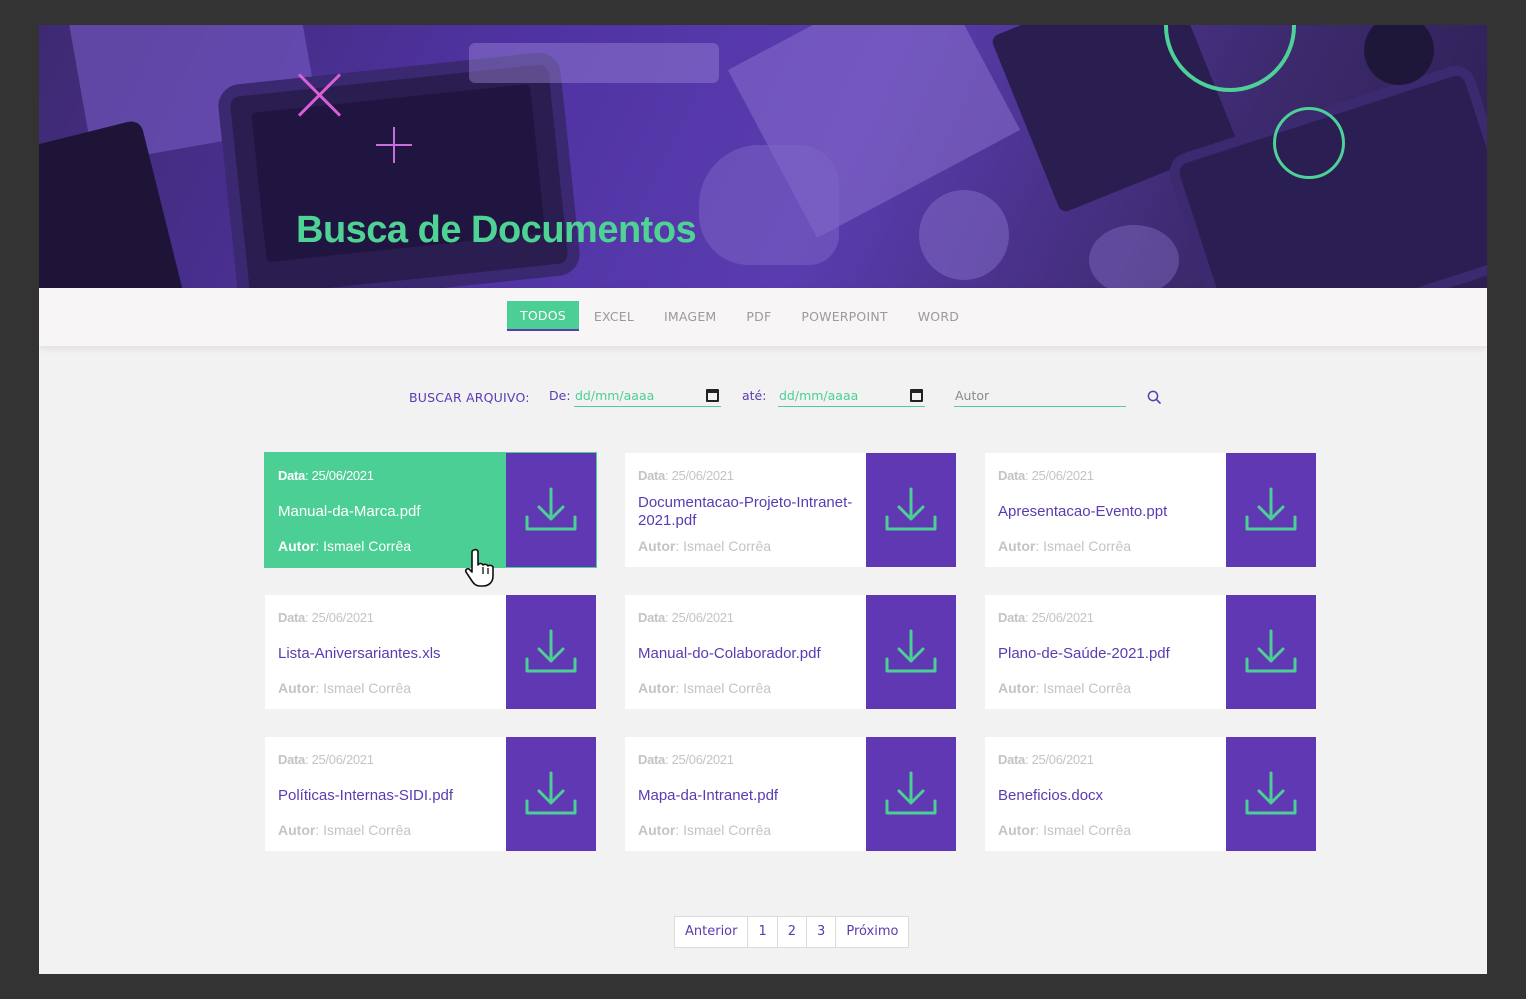 The width and height of the screenshot is (1526, 999). I want to click on date-from-field: dd/mm/aaaa, so click(647, 396).